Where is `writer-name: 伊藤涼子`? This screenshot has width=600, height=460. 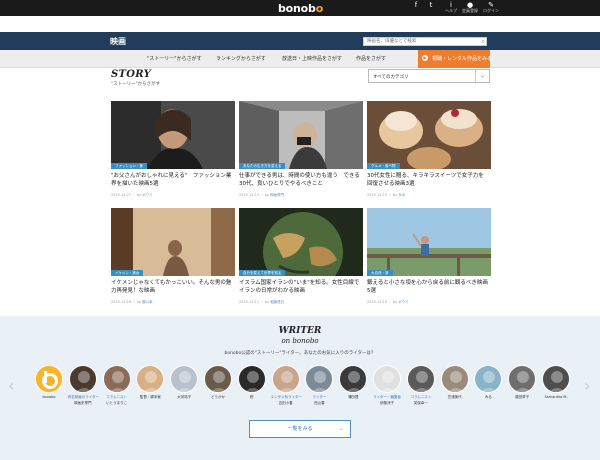 writer-name: 伊藤涼子 is located at coordinates (387, 403).